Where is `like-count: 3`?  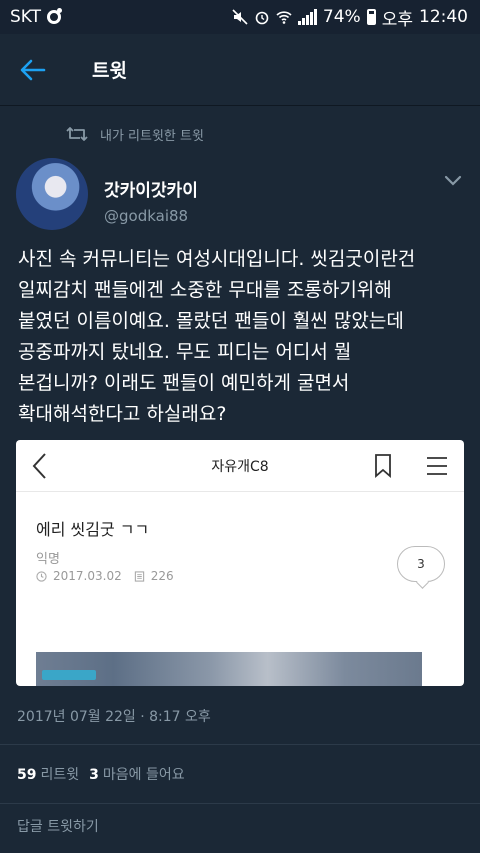 like-count: 3 is located at coordinates (94, 775).